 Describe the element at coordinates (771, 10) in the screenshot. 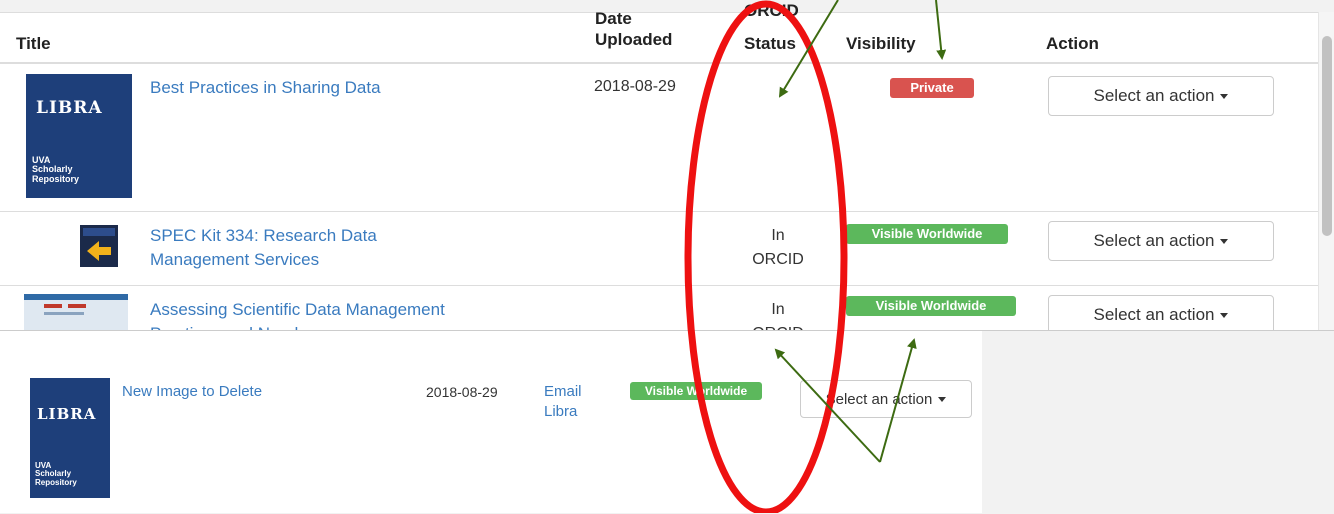

I see `header-orcid-line1: ORCID` at that location.